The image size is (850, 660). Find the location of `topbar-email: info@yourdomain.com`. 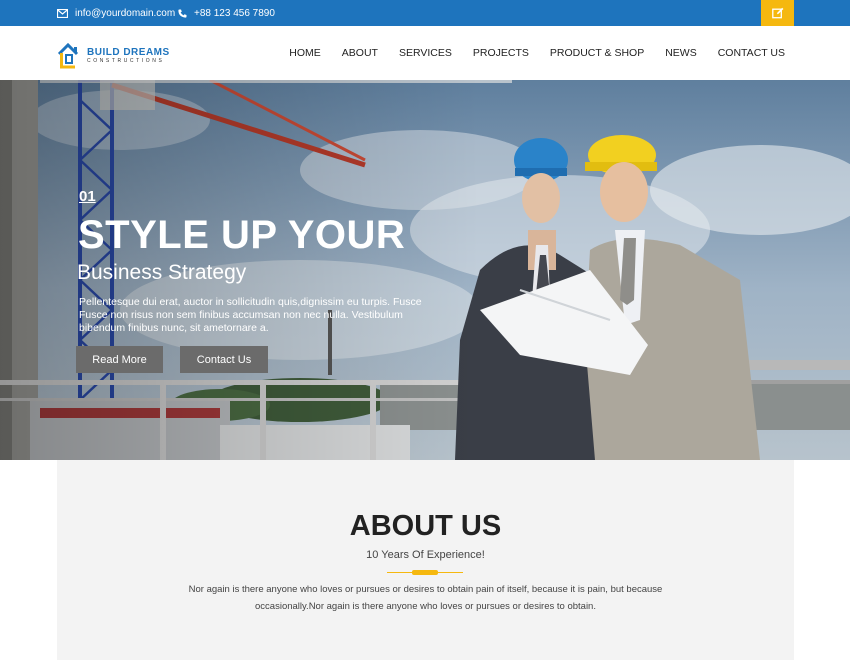

topbar-email: info@yourdomain.com is located at coordinates (116, 13).